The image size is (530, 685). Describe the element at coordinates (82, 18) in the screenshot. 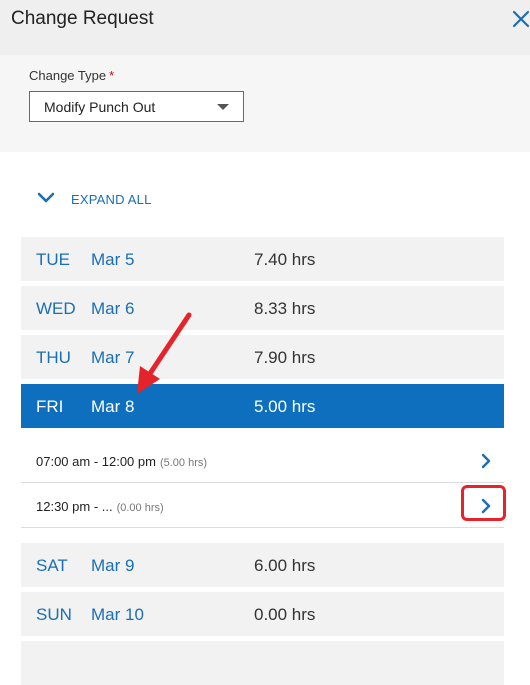

I see `dialog-title: Change Request` at that location.